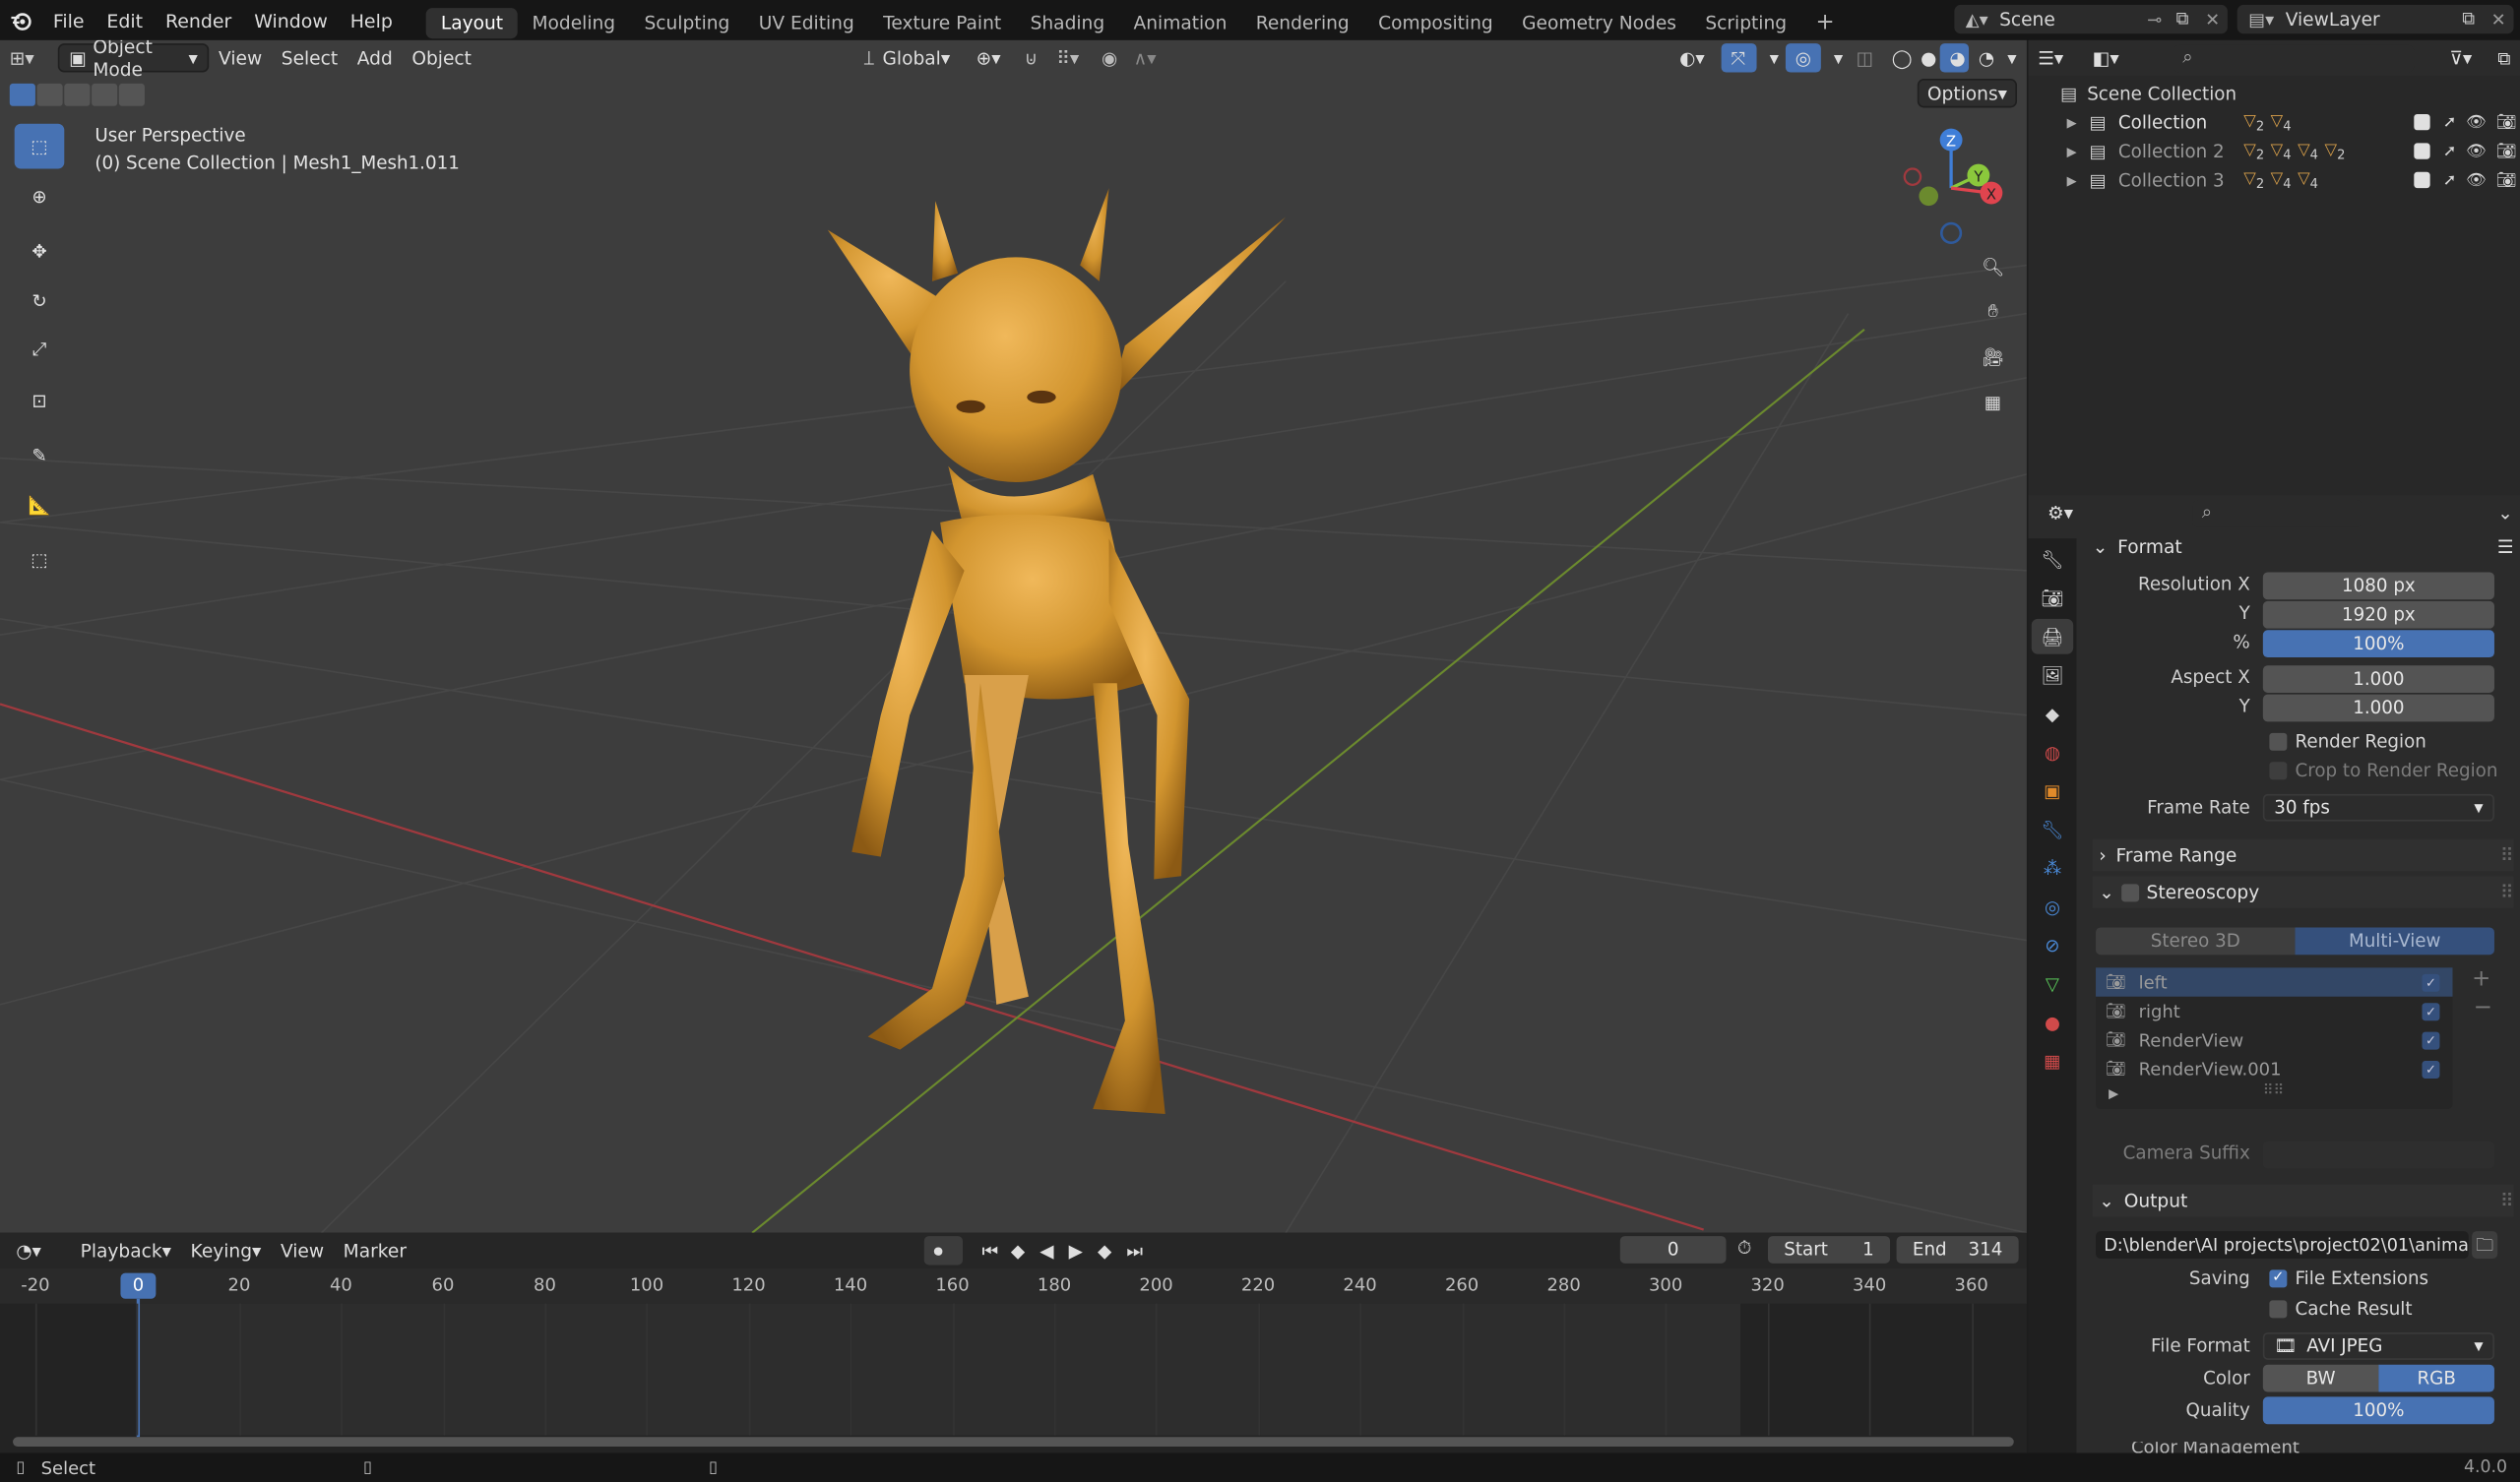 The height and width of the screenshot is (1482, 2520). What do you see at coordinates (2008, 57) in the screenshot?
I see `shading-dropdown-icon: ▾` at bounding box center [2008, 57].